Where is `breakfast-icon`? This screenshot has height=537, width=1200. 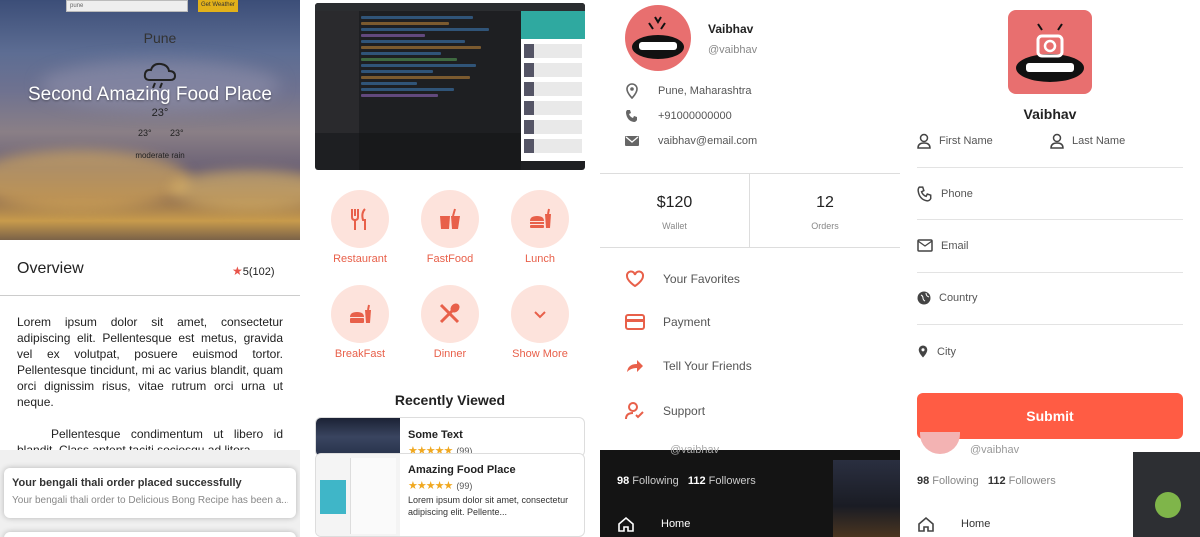
breakfast-icon is located at coordinates (360, 313).